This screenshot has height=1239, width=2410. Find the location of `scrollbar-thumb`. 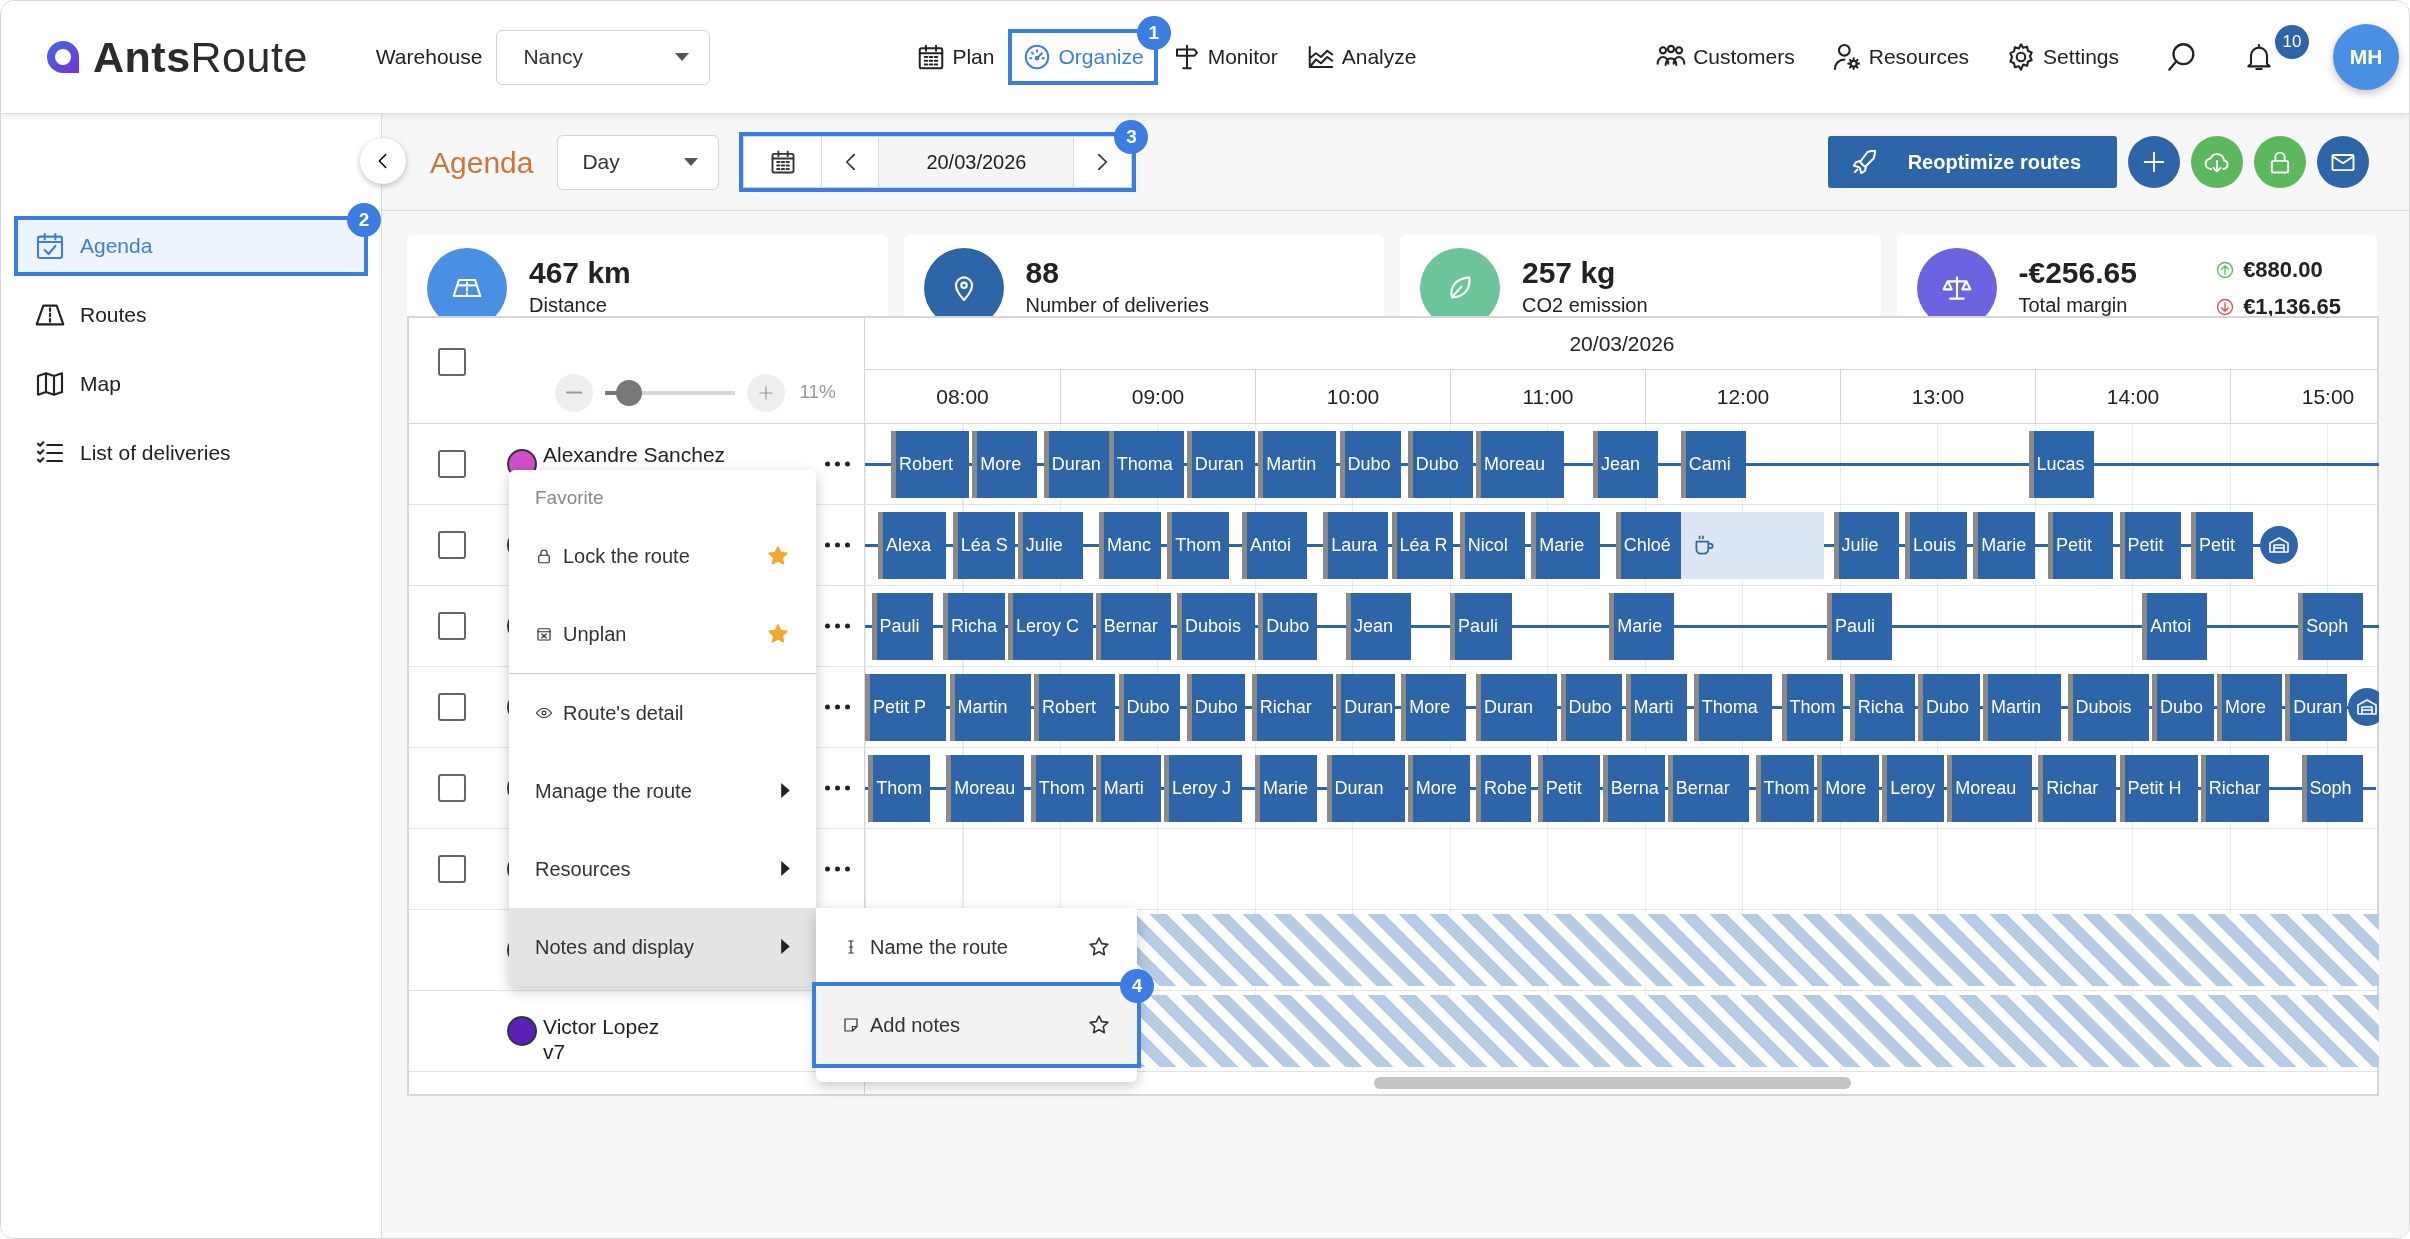

scrollbar-thumb is located at coordinates (1612, 1083).